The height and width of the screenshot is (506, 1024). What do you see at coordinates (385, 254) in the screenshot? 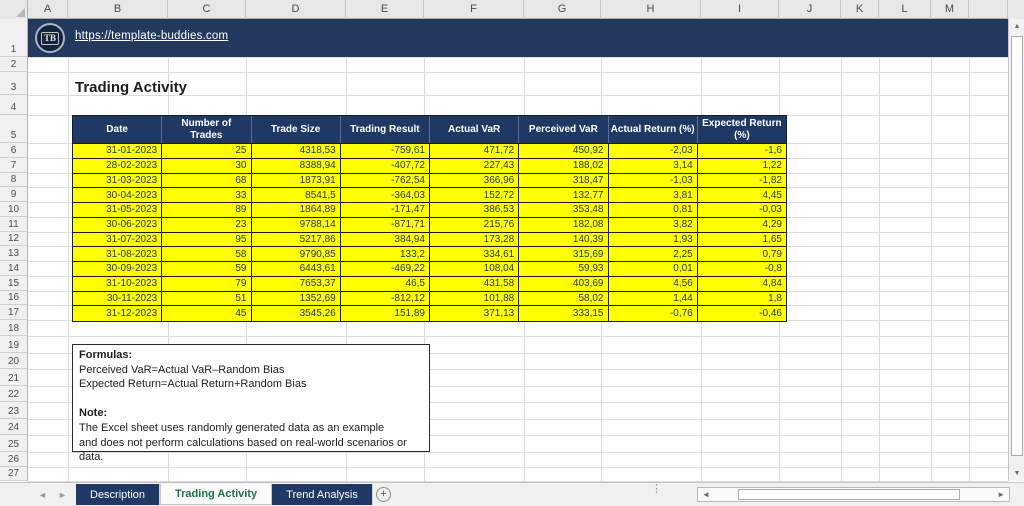
I see `table-cell: 133,2` at bounding box center [385, 254].